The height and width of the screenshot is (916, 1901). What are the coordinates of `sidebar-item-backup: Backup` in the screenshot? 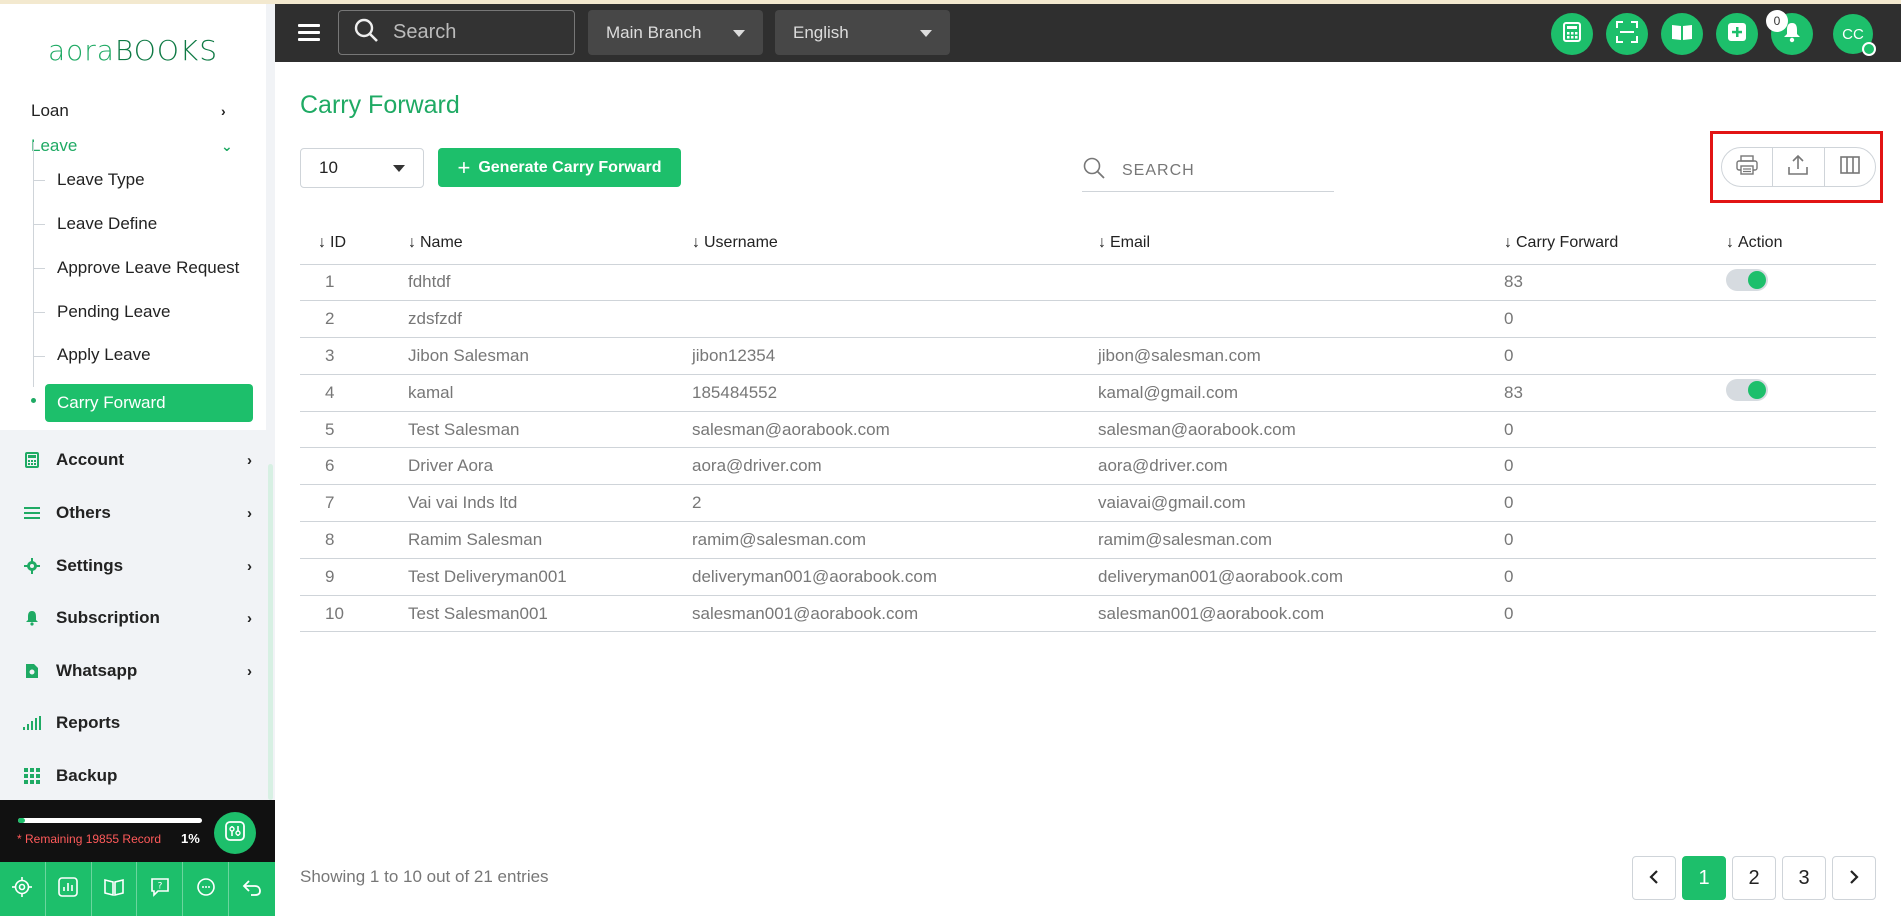 It's located at (137, 776).